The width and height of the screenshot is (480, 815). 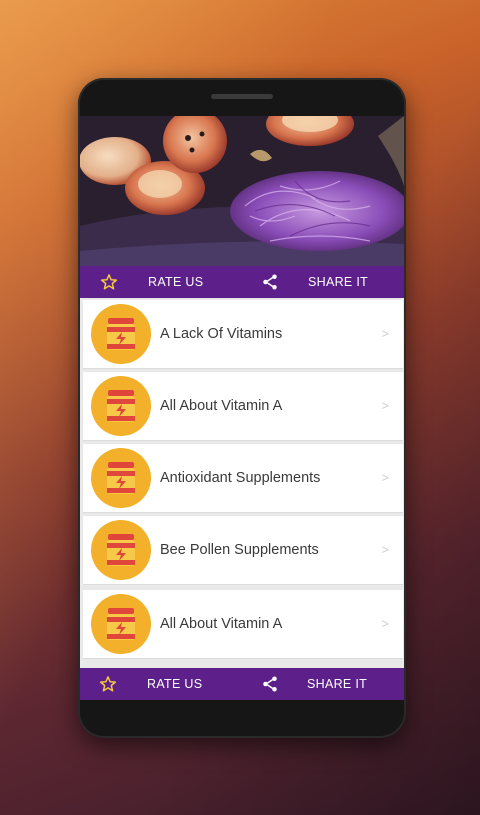 I want to click on bottom-action-bar: RATE US SHARE IT, so click(x=242, y=684).